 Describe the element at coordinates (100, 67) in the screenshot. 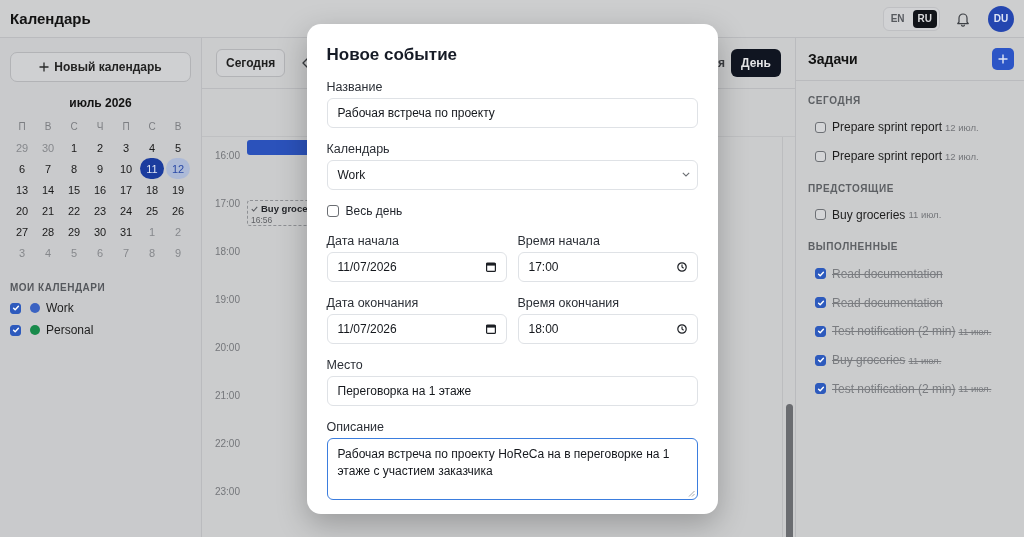

I see `new-calendar-button: Новый календарь` at that location.